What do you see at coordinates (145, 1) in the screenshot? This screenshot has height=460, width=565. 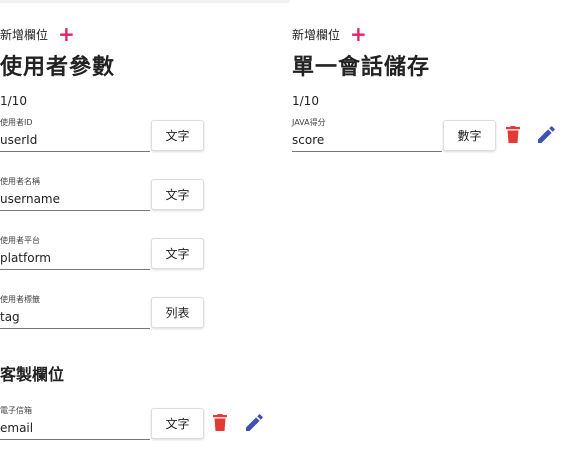 I see `top-divider` at bounding box center [145, 1].